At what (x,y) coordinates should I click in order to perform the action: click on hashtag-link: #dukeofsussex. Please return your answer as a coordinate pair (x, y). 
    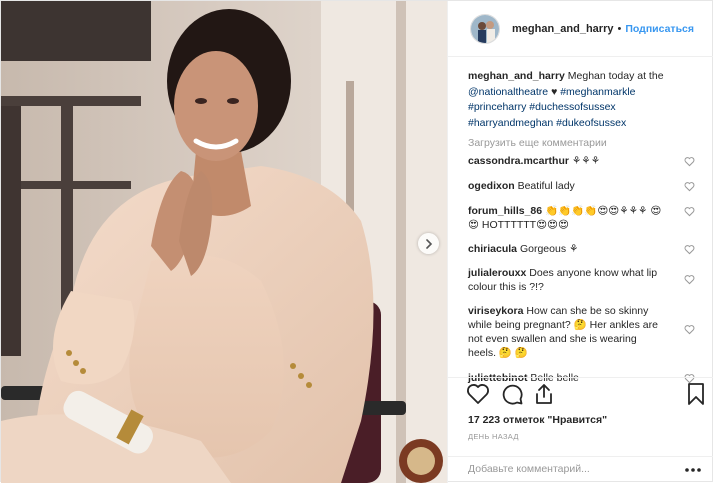
    Looking at the image, I should click on (591, 123).